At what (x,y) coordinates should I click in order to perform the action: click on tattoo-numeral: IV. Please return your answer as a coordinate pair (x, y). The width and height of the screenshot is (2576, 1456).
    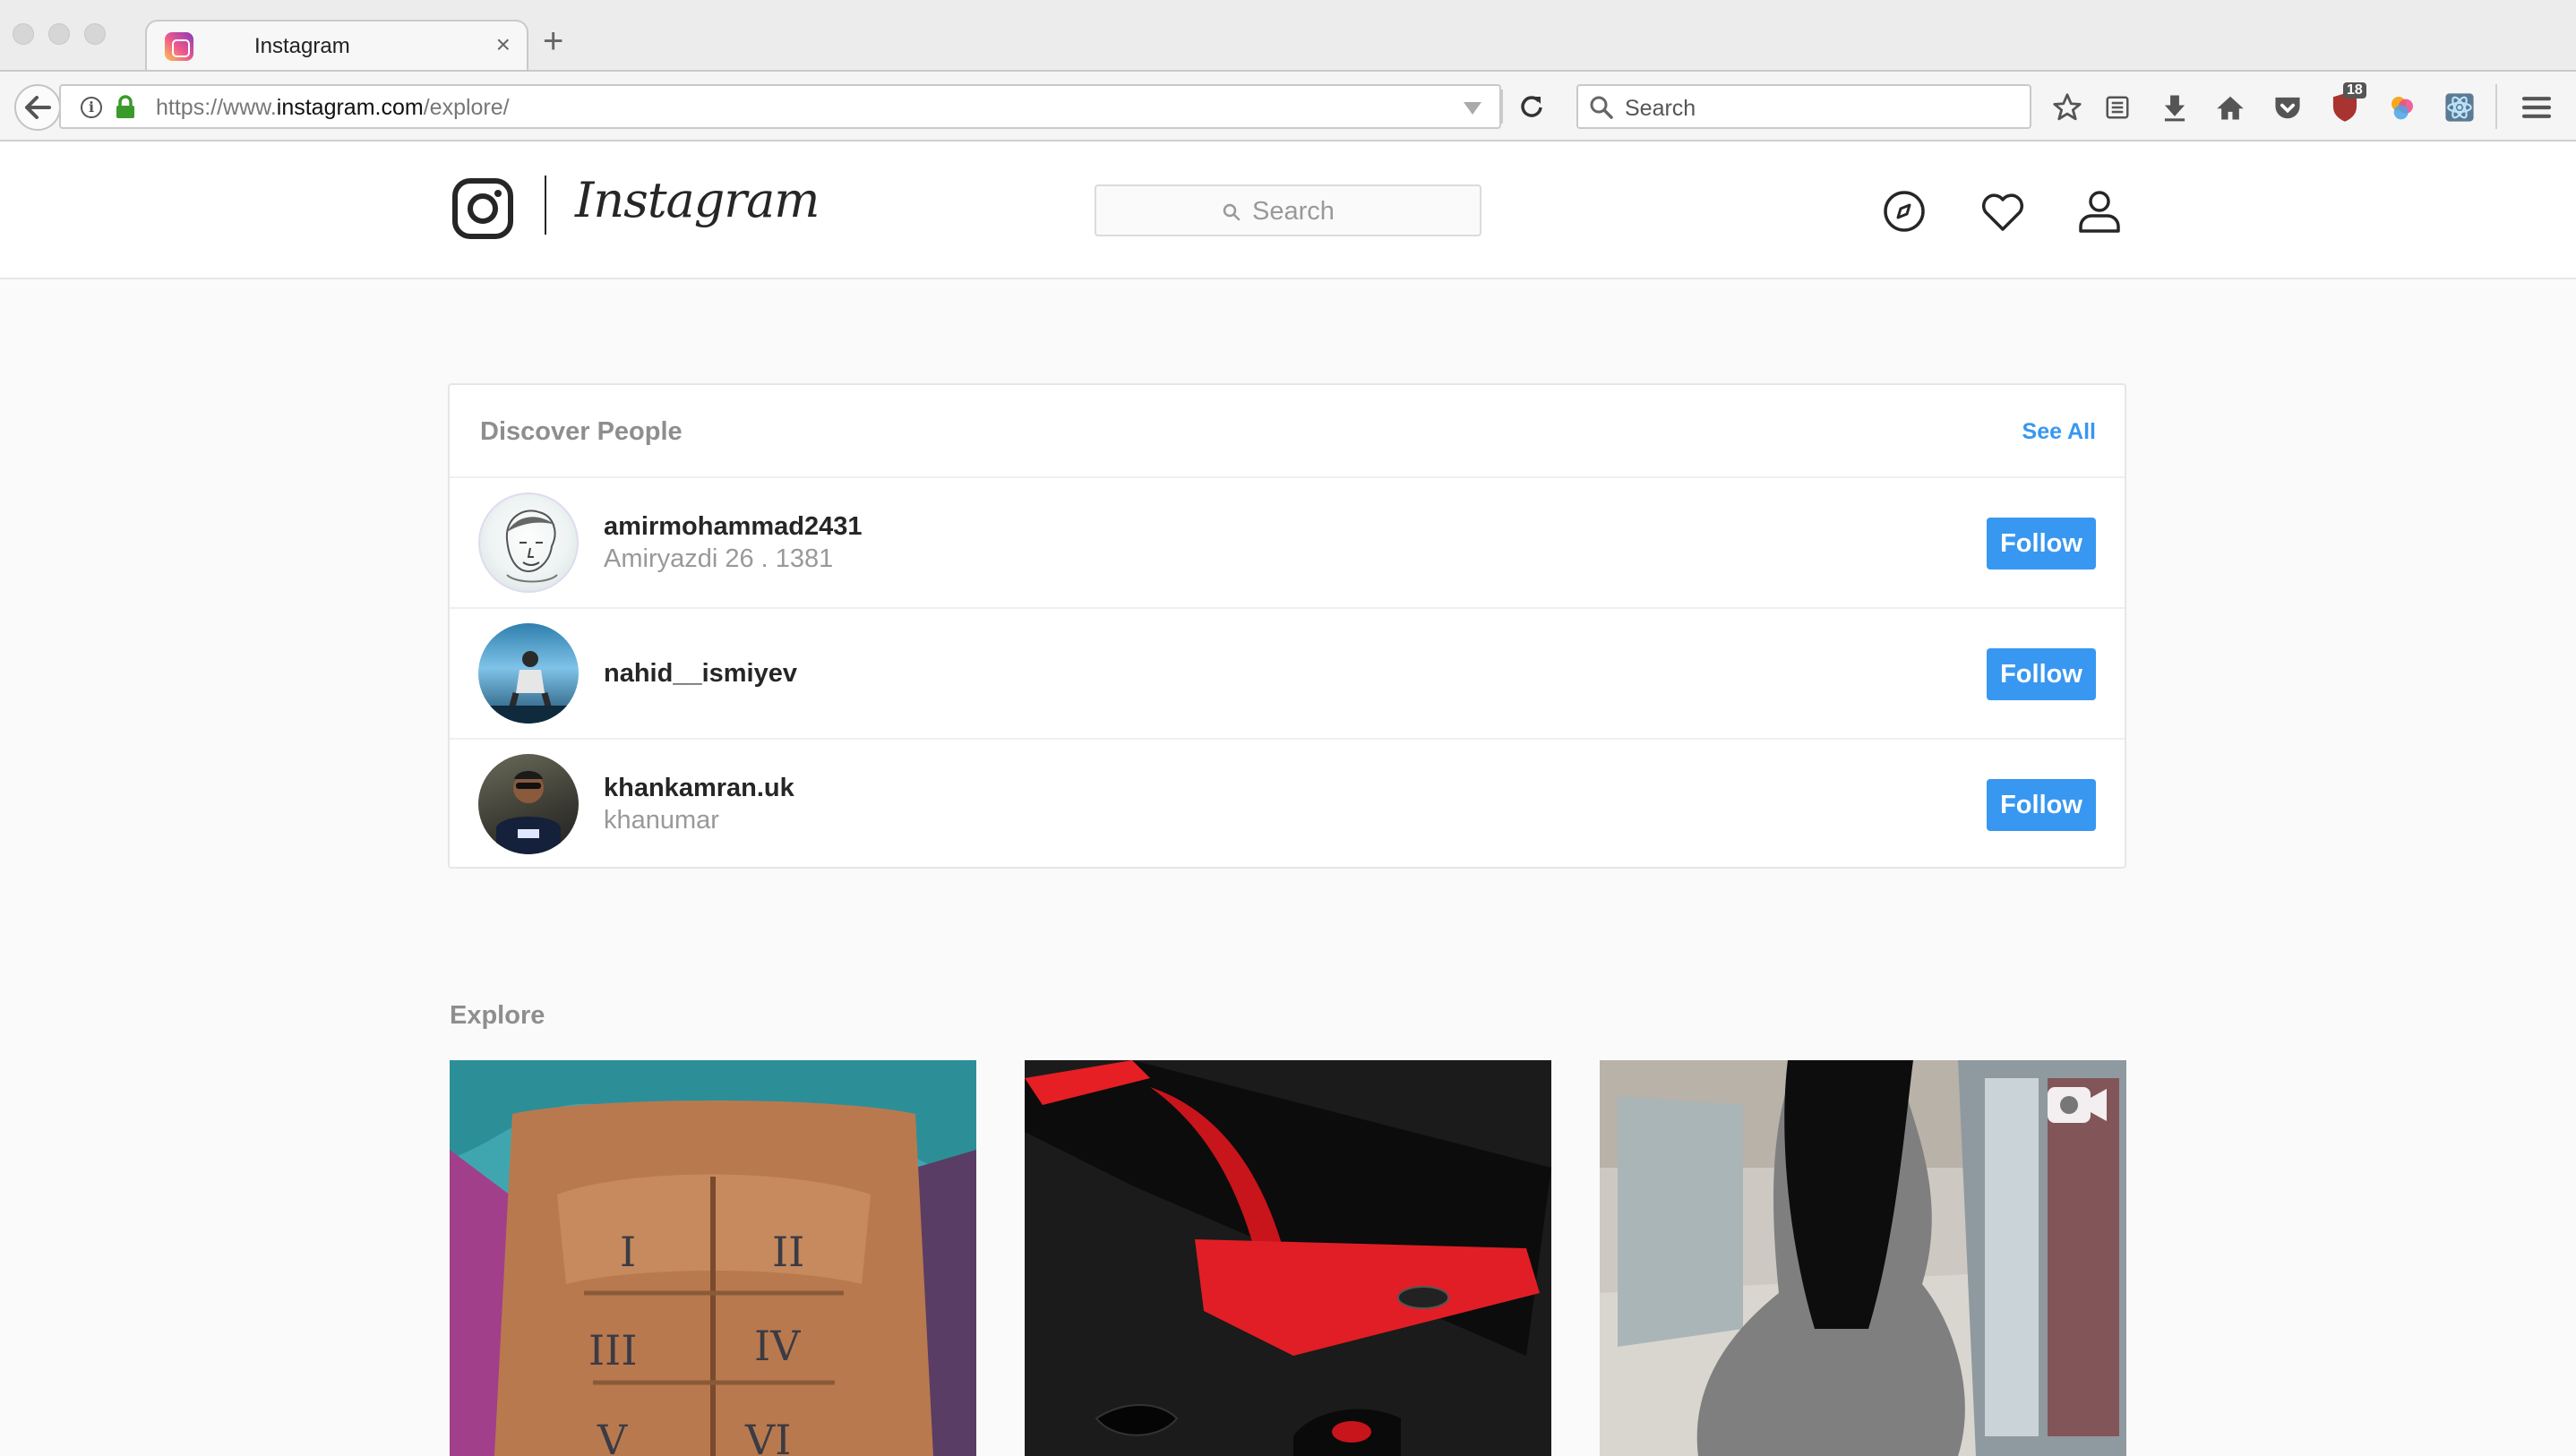
    Looking at the image, I should click on (777, 1346).